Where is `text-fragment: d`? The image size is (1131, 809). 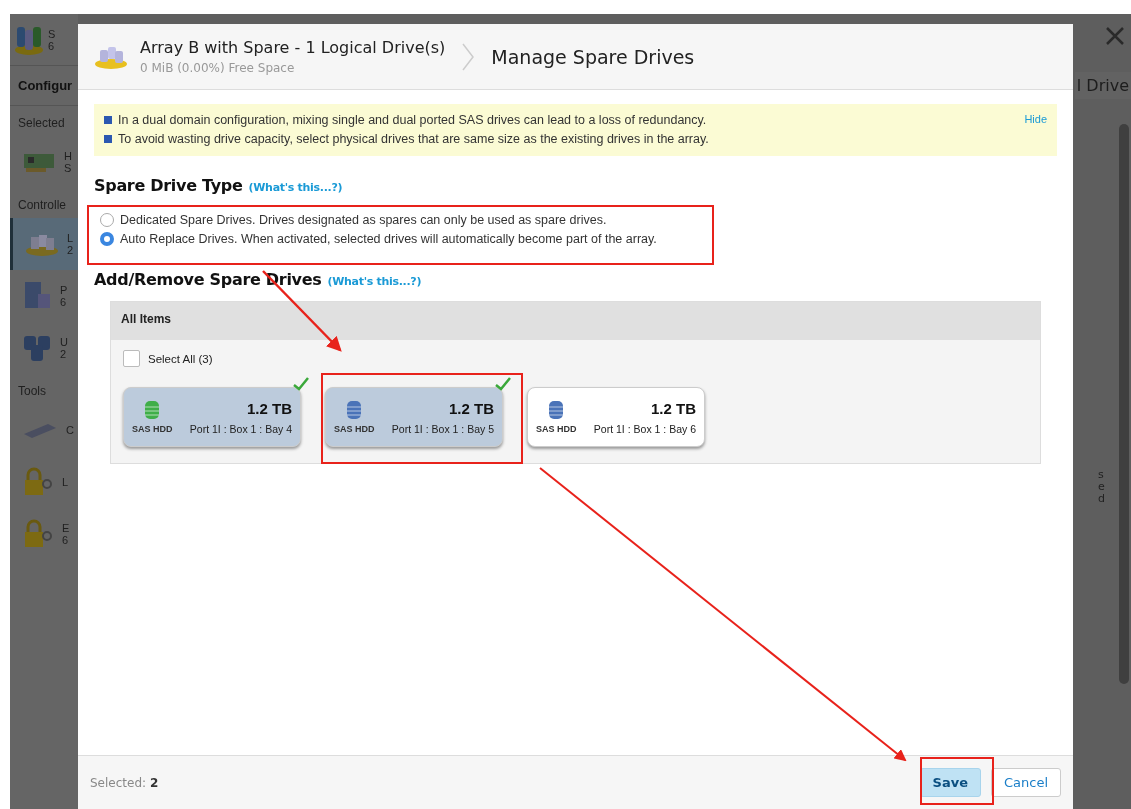
text-fragment: d is located at coordinates (1101, 499).